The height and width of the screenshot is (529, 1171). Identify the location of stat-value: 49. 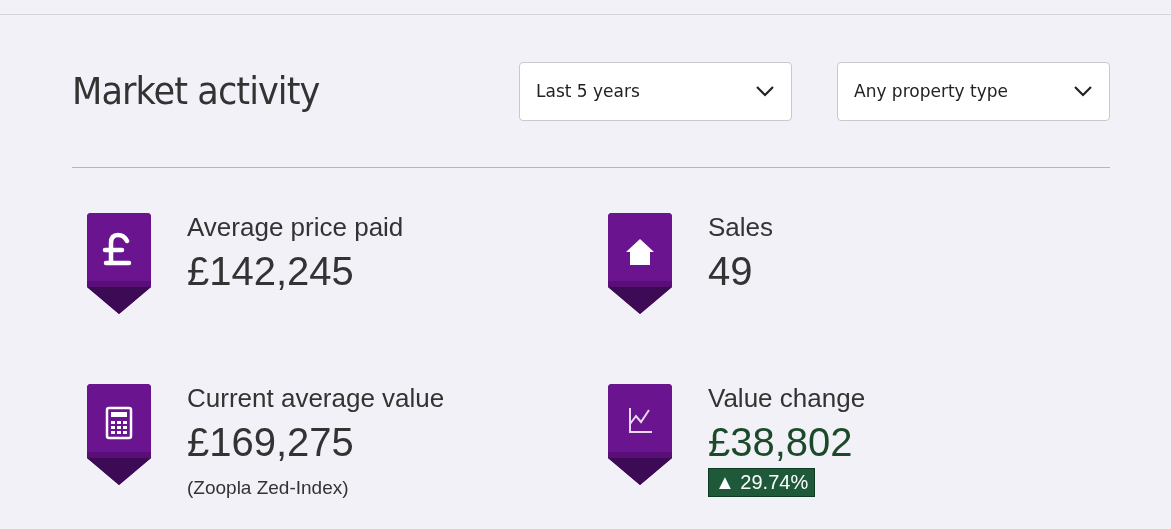
(731, 271).